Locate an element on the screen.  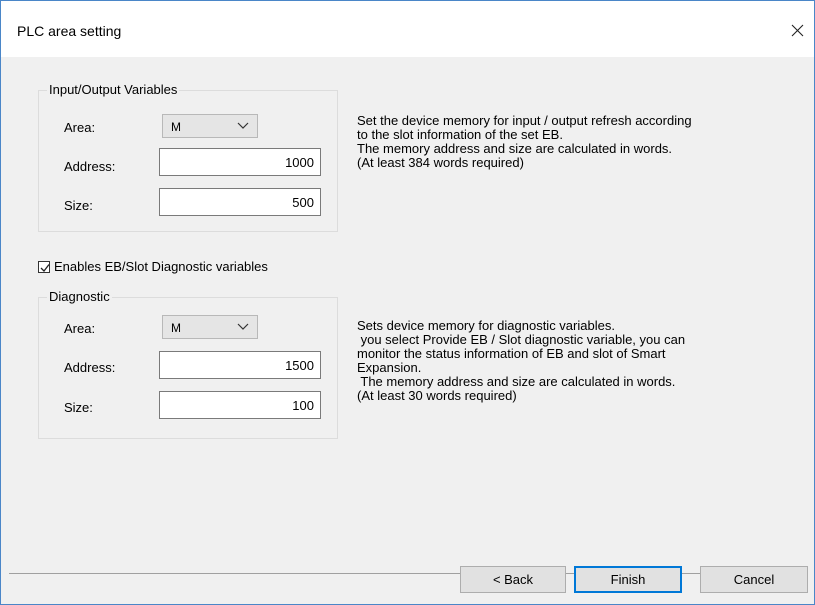
io-address-field: 1000 is located at coordinates (240, 162).